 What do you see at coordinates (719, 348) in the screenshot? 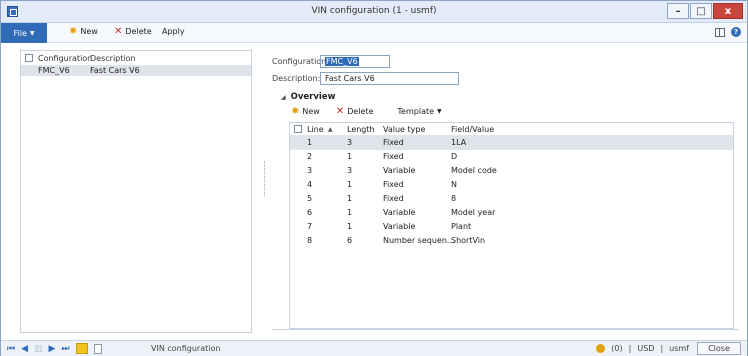
I see `close-button: Close` at bounding box center [719, 348].